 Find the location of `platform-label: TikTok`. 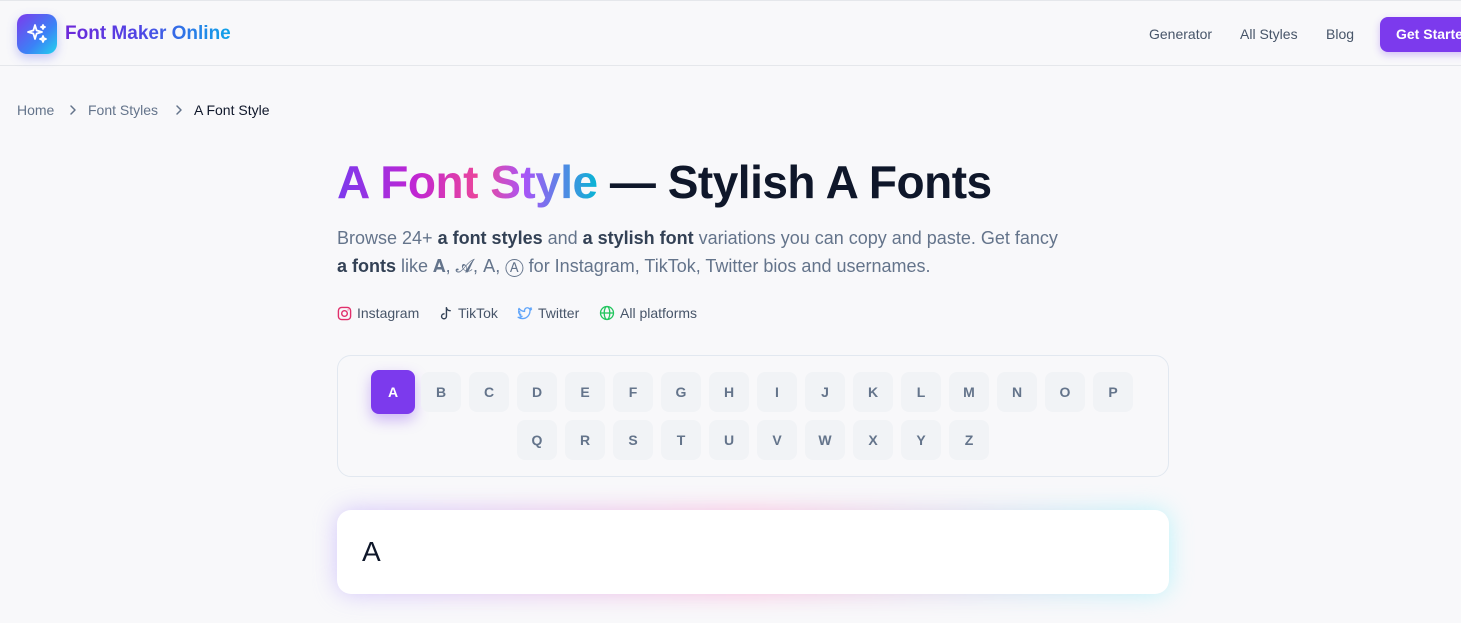

platform-label: TikTok is located at coordinates (478, 313).